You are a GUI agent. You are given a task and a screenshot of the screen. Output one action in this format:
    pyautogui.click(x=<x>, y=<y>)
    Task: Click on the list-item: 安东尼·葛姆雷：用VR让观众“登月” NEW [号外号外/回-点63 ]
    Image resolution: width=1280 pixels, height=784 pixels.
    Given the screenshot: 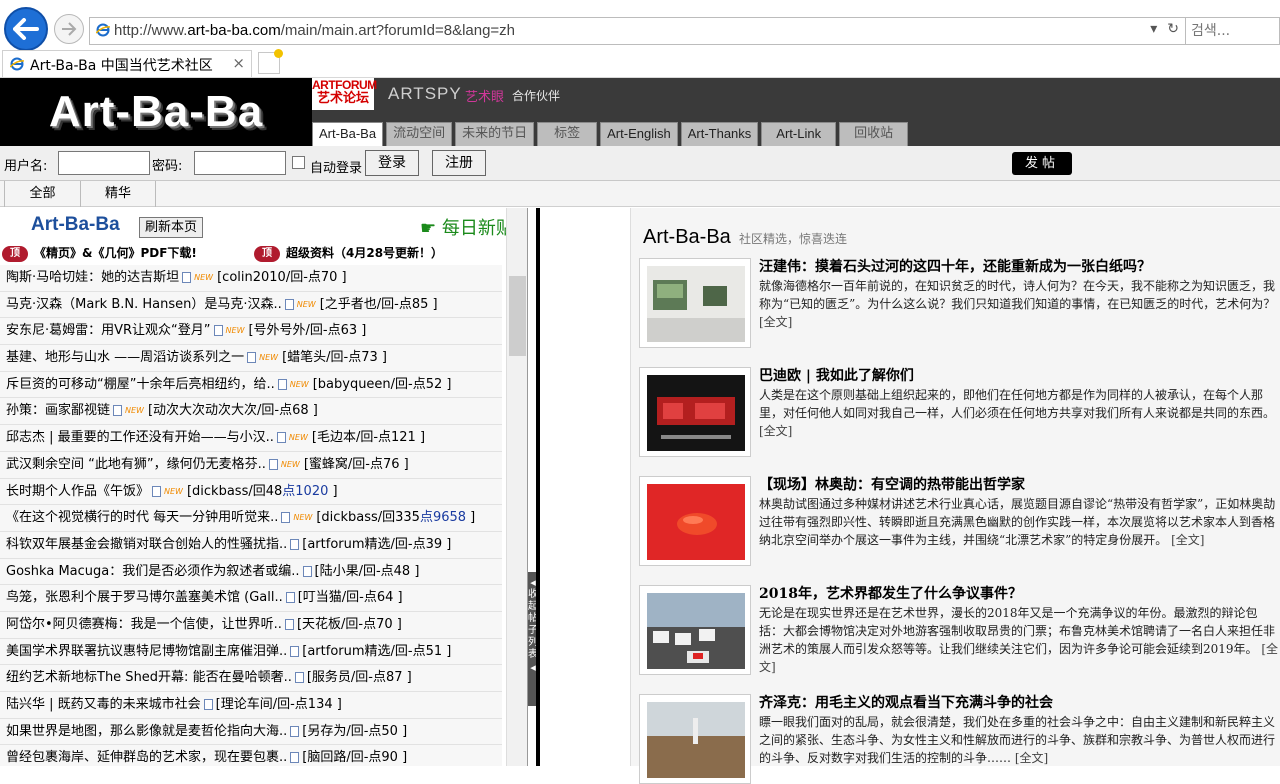 What is the action you would take?
    pyautogui.click(x=251, y=332)
    